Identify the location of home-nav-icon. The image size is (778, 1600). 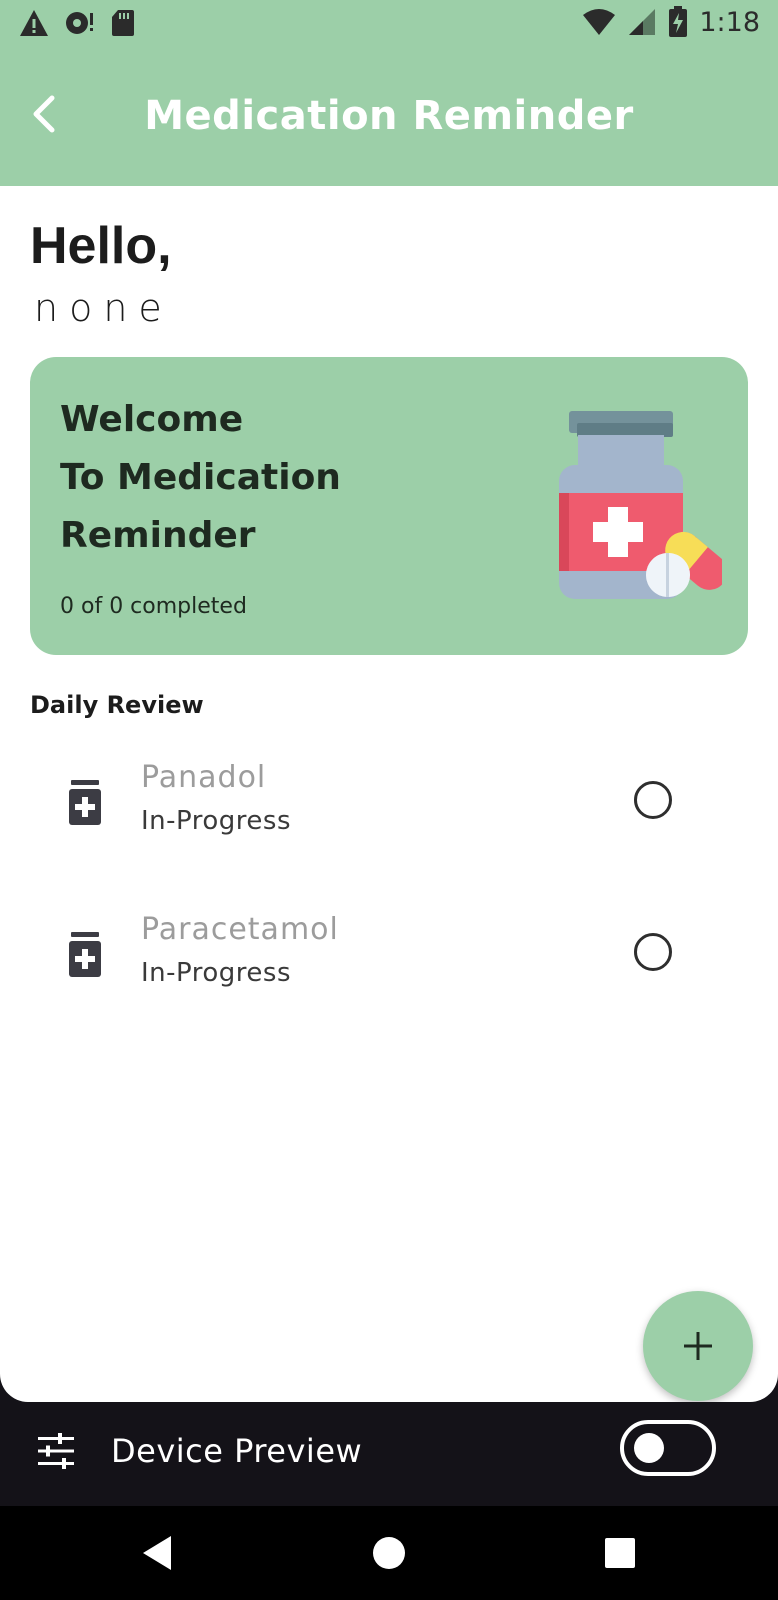
(389, 1553).